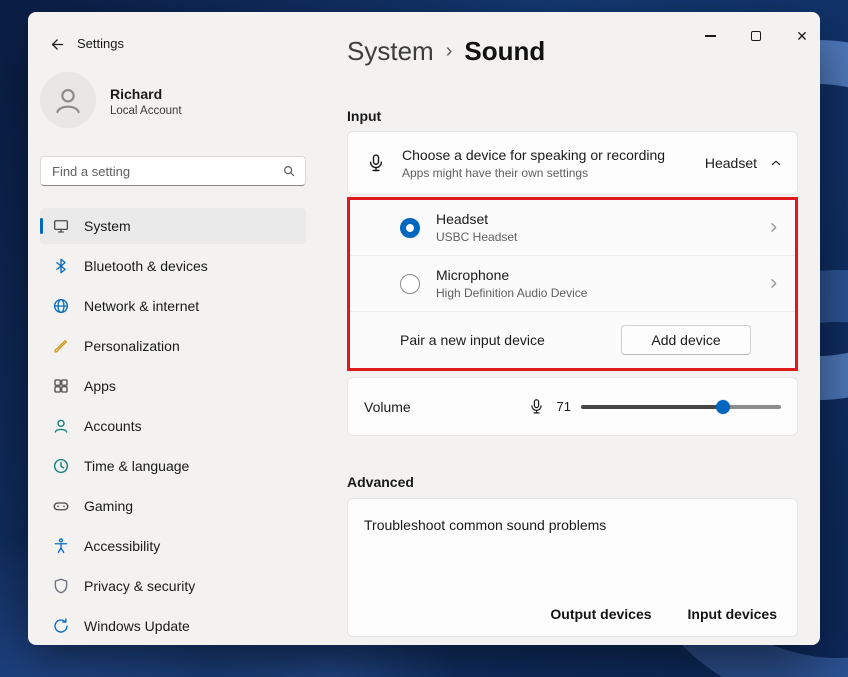 The width and height of the screenshot is (848, 677). What do you see at coordinates (410, 227) in the screenshot?
I see `headset-radio` at bounding box center [410, 227].